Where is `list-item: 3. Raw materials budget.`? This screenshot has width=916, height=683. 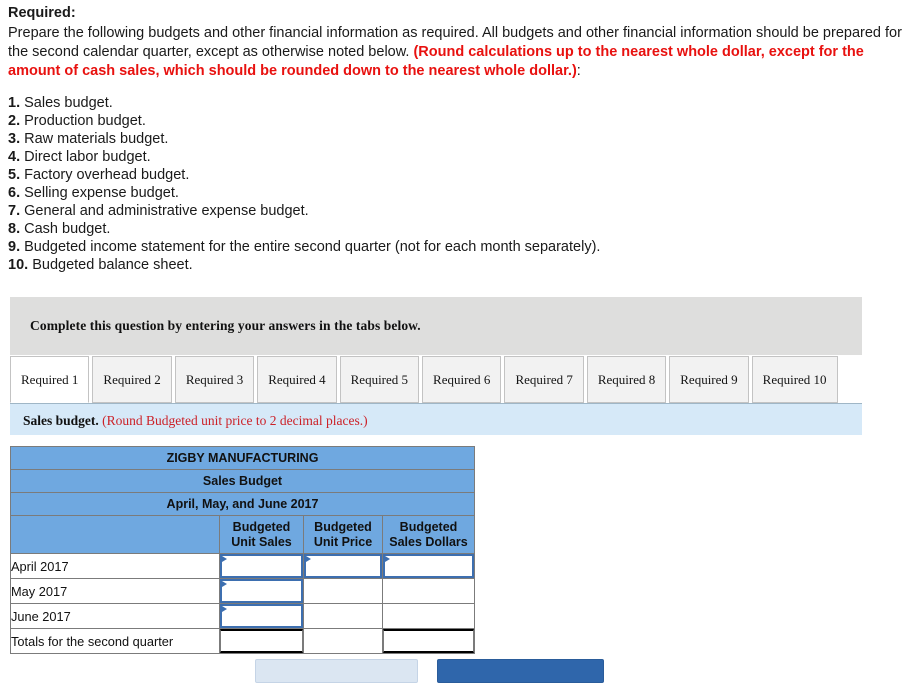 list-item: 3. Raw materials budget. is located at coordinates (458, 139).